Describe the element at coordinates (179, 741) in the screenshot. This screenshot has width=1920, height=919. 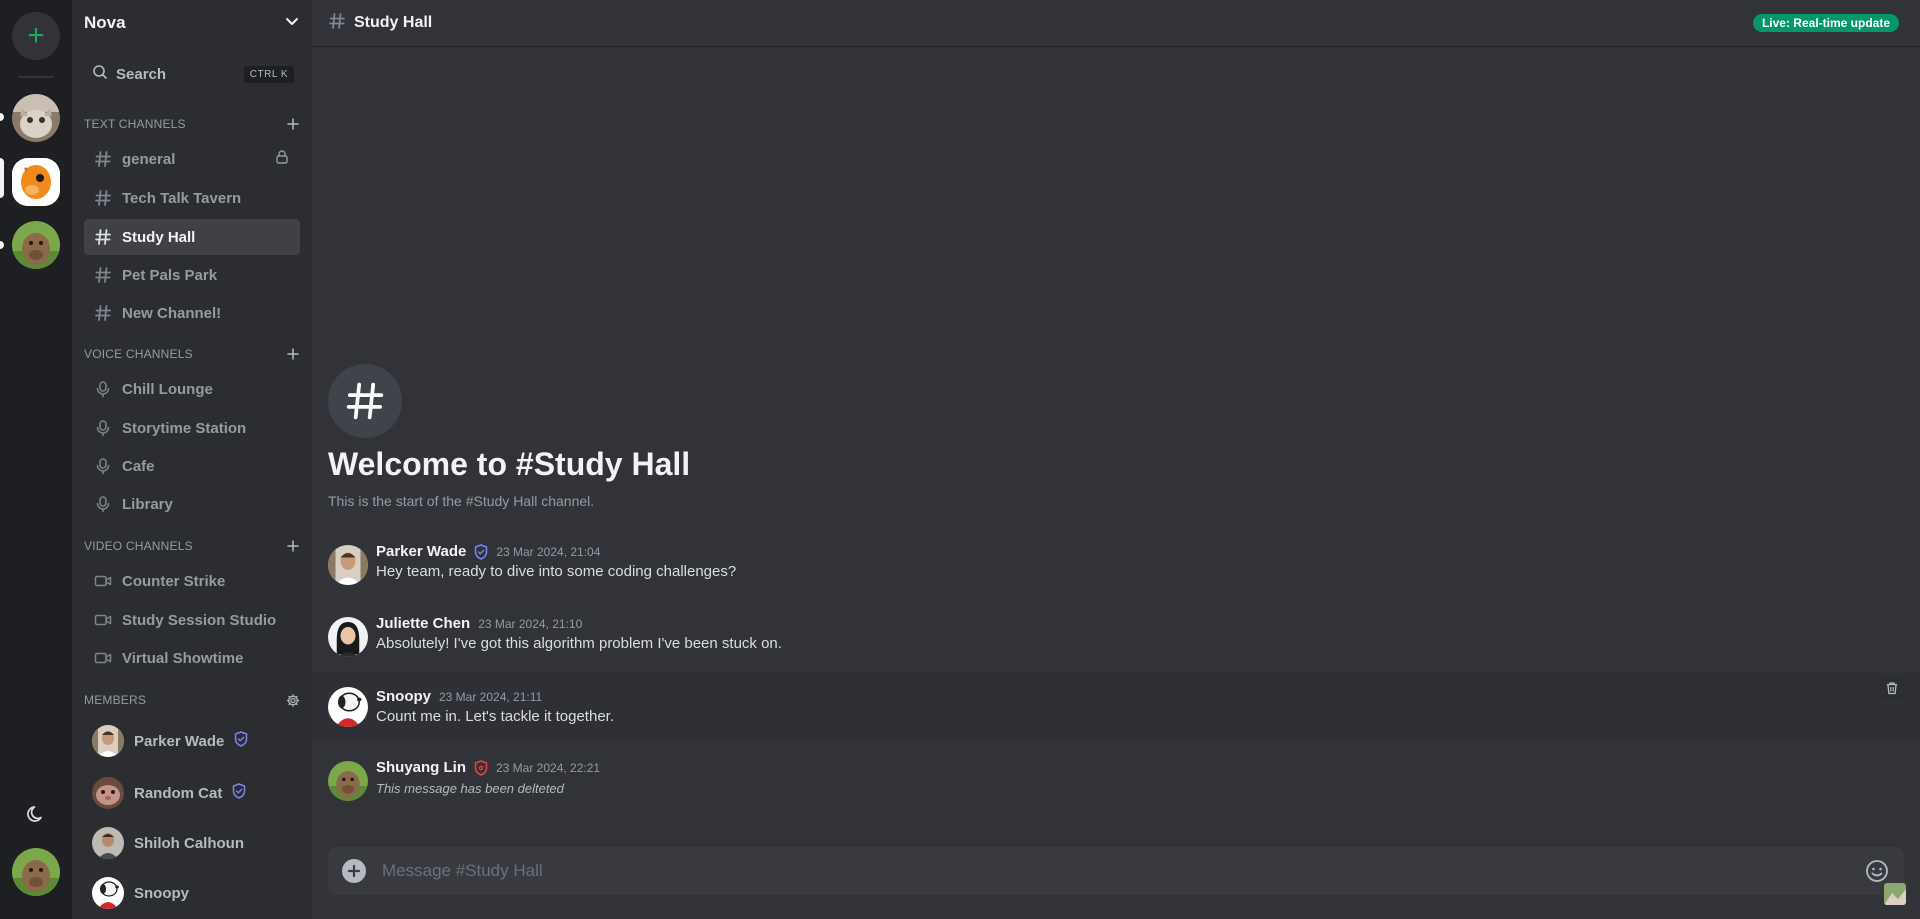
I see `member-name: Parker Wade` at that location.